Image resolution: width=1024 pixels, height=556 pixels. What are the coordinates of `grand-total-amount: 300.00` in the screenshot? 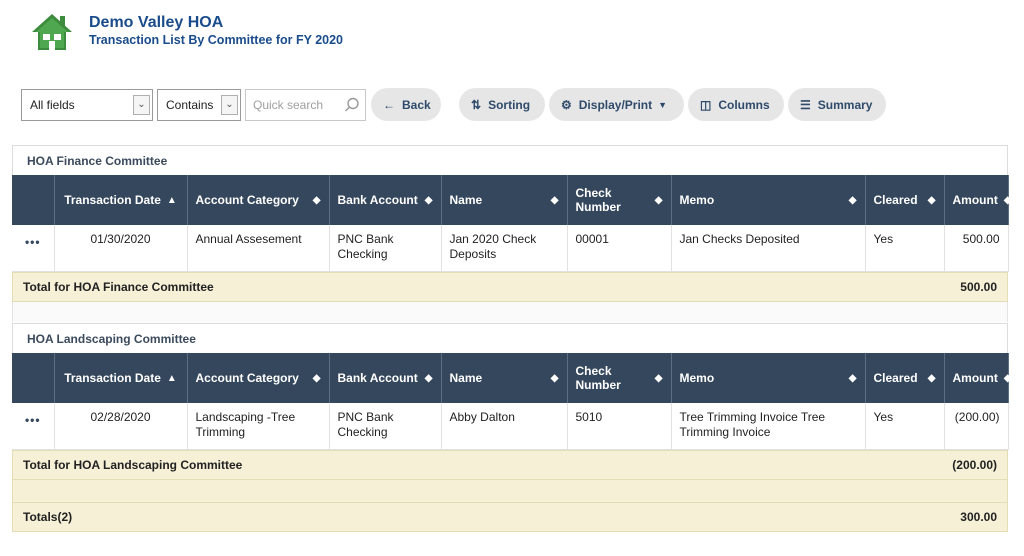 It's located at (978, 516).